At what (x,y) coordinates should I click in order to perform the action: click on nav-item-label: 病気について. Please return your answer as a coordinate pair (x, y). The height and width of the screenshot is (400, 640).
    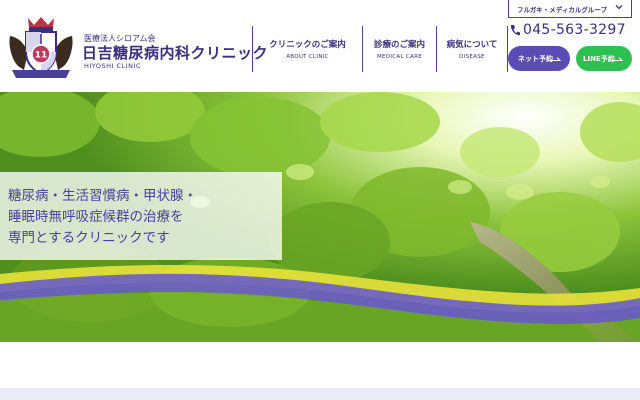
    Looking at the image, I should click on (472, 45).